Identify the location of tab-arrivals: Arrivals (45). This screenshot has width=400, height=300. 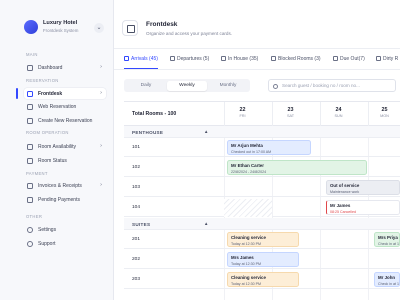
(141, 62).